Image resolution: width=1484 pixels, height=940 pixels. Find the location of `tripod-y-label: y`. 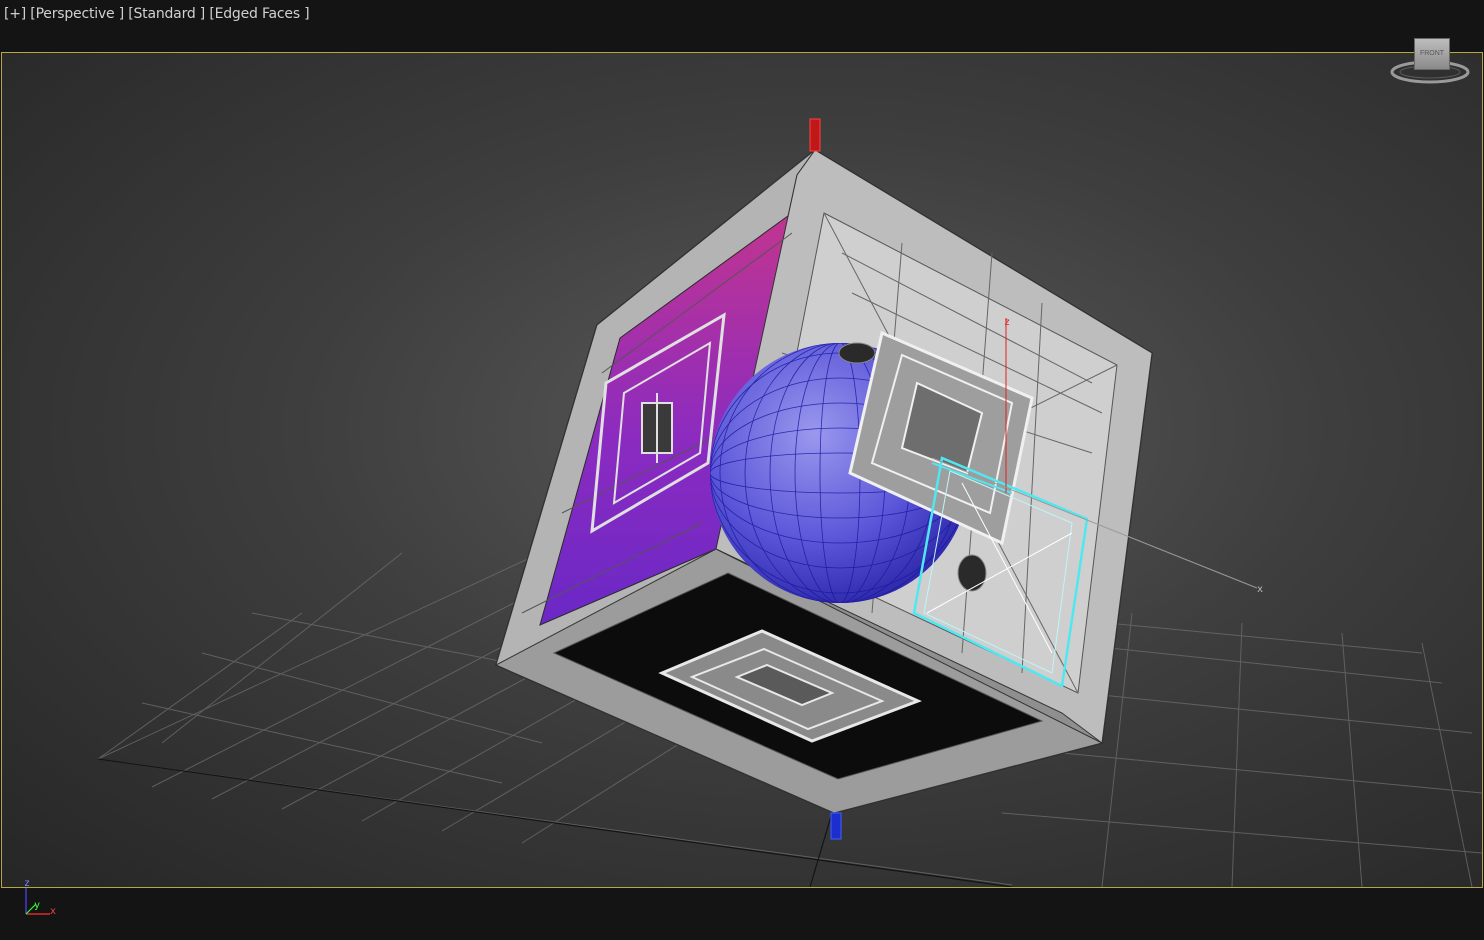

tripod-y-label: y is located at coordinates (37, 905).